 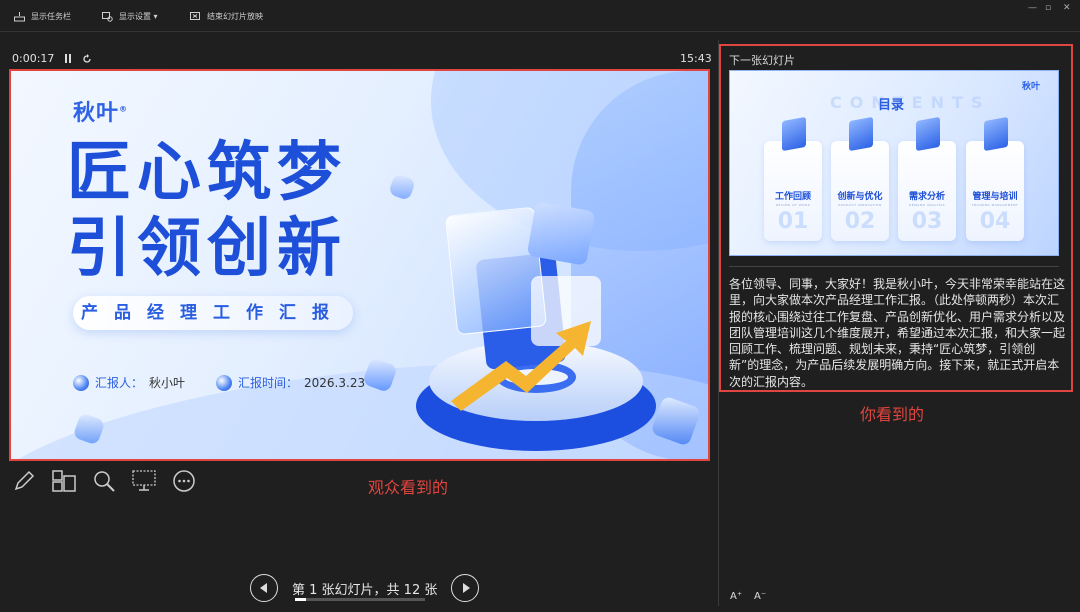 What do you see at coordinates (892, 414) in the screenshot?
I see `presenter-view-annotation: 你看到的` at bounding box center [892, 414].